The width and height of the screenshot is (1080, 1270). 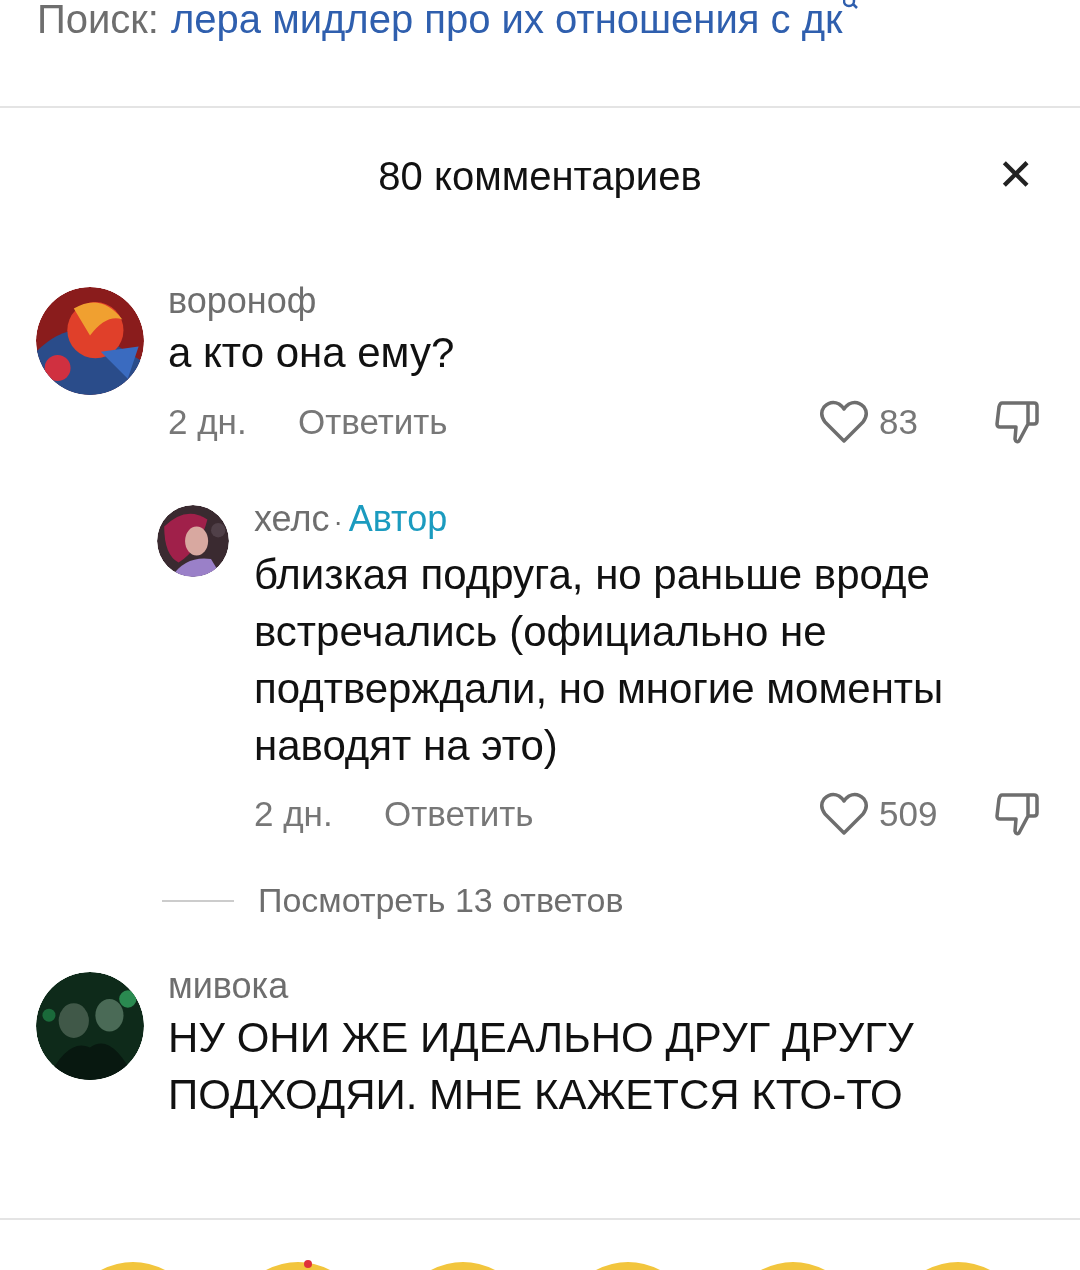 I want to click on author-label: Автор, so click(x=398, y=519).